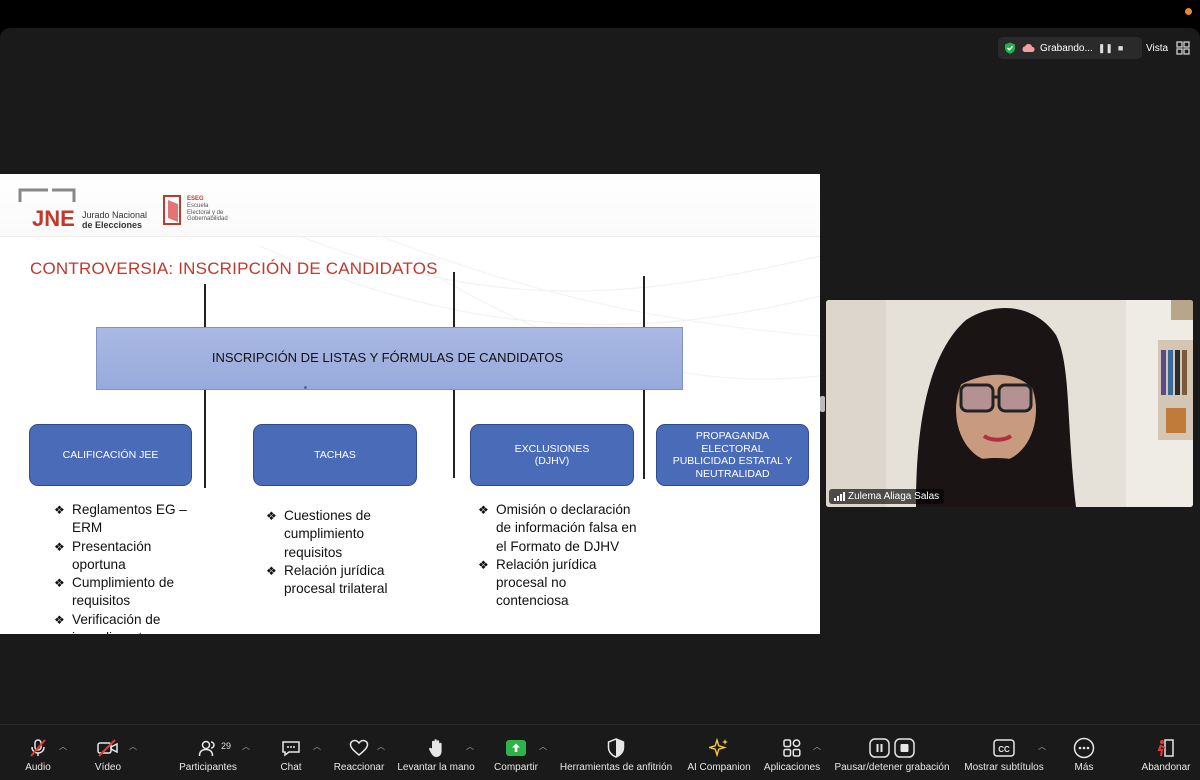 This screenshot has height=780, width=1200. I want to click on category-label-line: NEUTRALIDAD, so click(732, 473).